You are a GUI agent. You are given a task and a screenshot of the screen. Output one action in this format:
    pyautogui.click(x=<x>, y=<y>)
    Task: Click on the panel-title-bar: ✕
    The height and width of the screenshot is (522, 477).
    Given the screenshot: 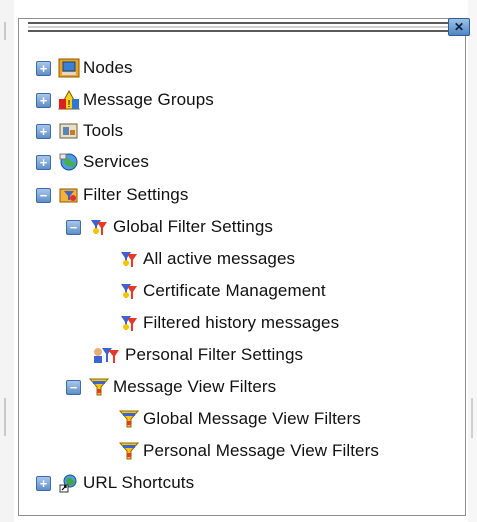 What is the action you would take?
    pyautogui.click(x=247, y=28)
    